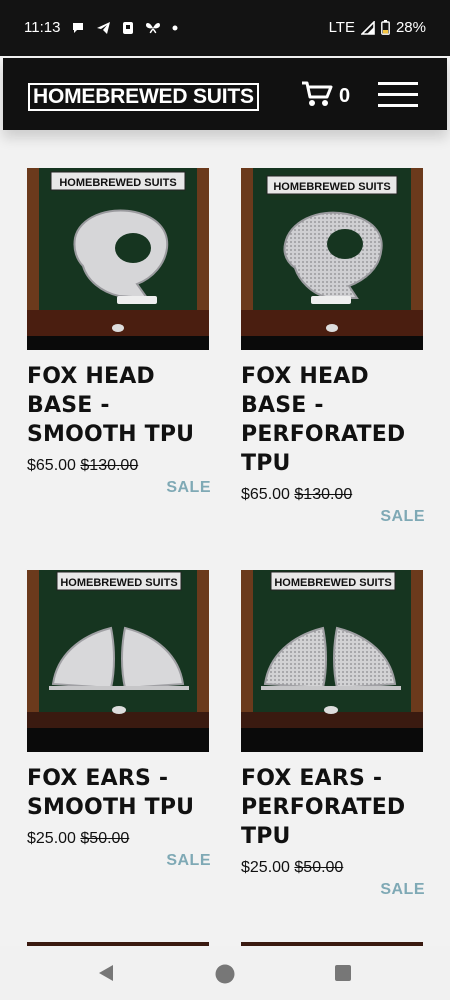  I want to click on site-header: HOMEBREWED SUITS 0, so click(225, 94).